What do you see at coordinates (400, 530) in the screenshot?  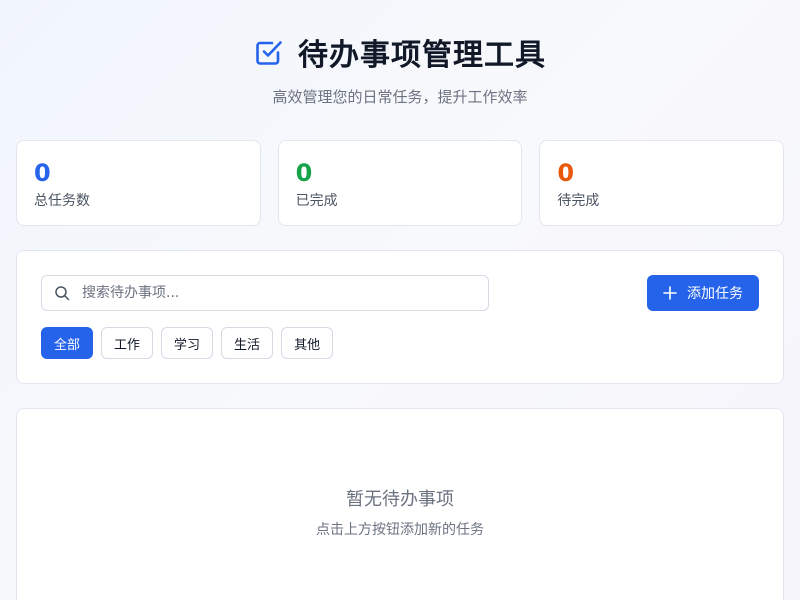 I see `empty-state-description: 点击上方按钮添加新的任务` at bounding box center [400, 530].